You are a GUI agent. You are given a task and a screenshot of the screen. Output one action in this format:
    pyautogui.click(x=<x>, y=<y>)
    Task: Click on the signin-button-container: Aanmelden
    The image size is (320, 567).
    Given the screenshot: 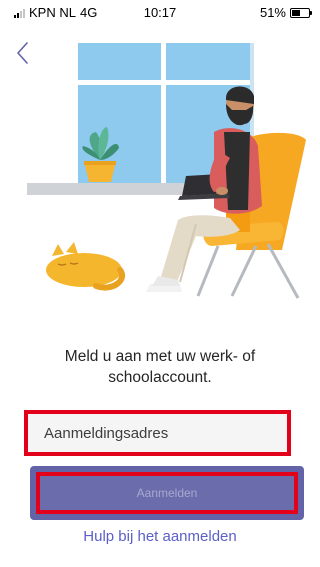 What is the action you would take?
    pyautogui.click(x=167, y=493)
    